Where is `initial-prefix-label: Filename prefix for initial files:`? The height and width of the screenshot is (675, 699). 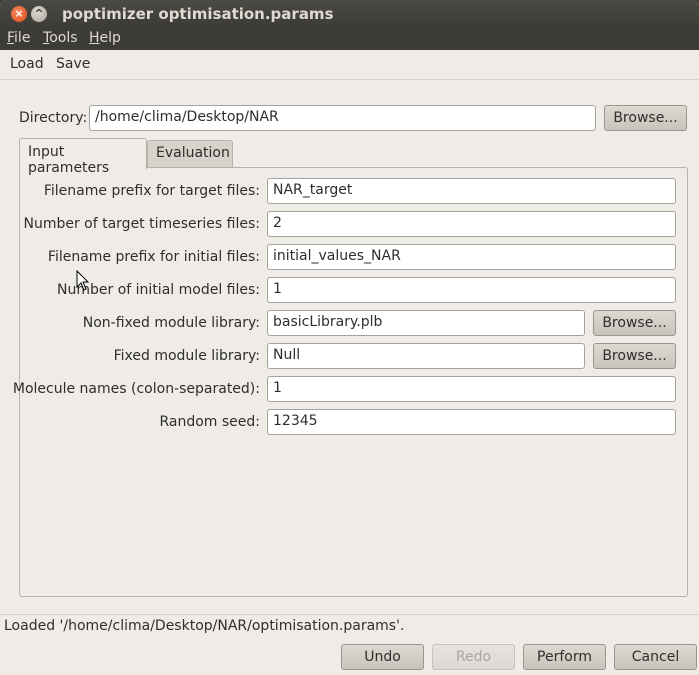
initial-prefix-label: Filename prefix for initial files: is located at coordinates (153, 257).